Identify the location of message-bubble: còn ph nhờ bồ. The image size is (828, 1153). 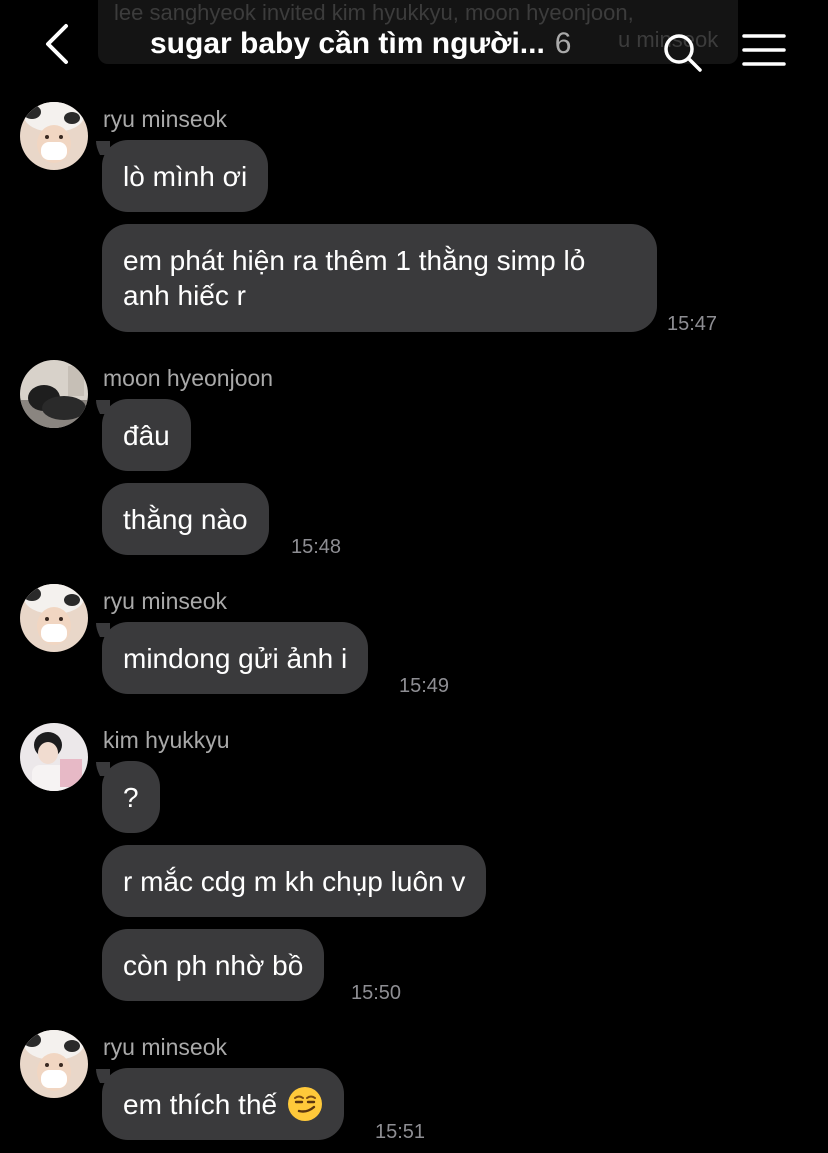
(213, 965).